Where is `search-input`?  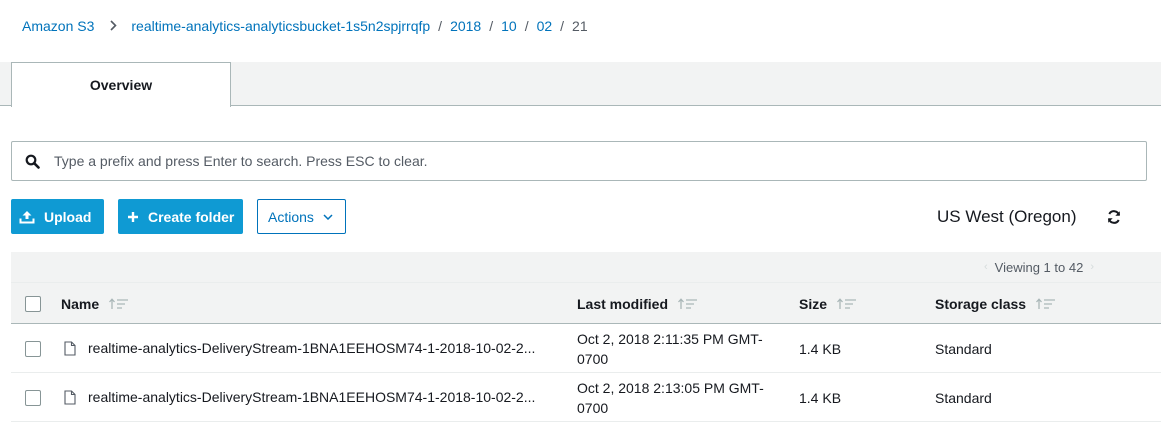 search-input is located at coordinates (599, 161).